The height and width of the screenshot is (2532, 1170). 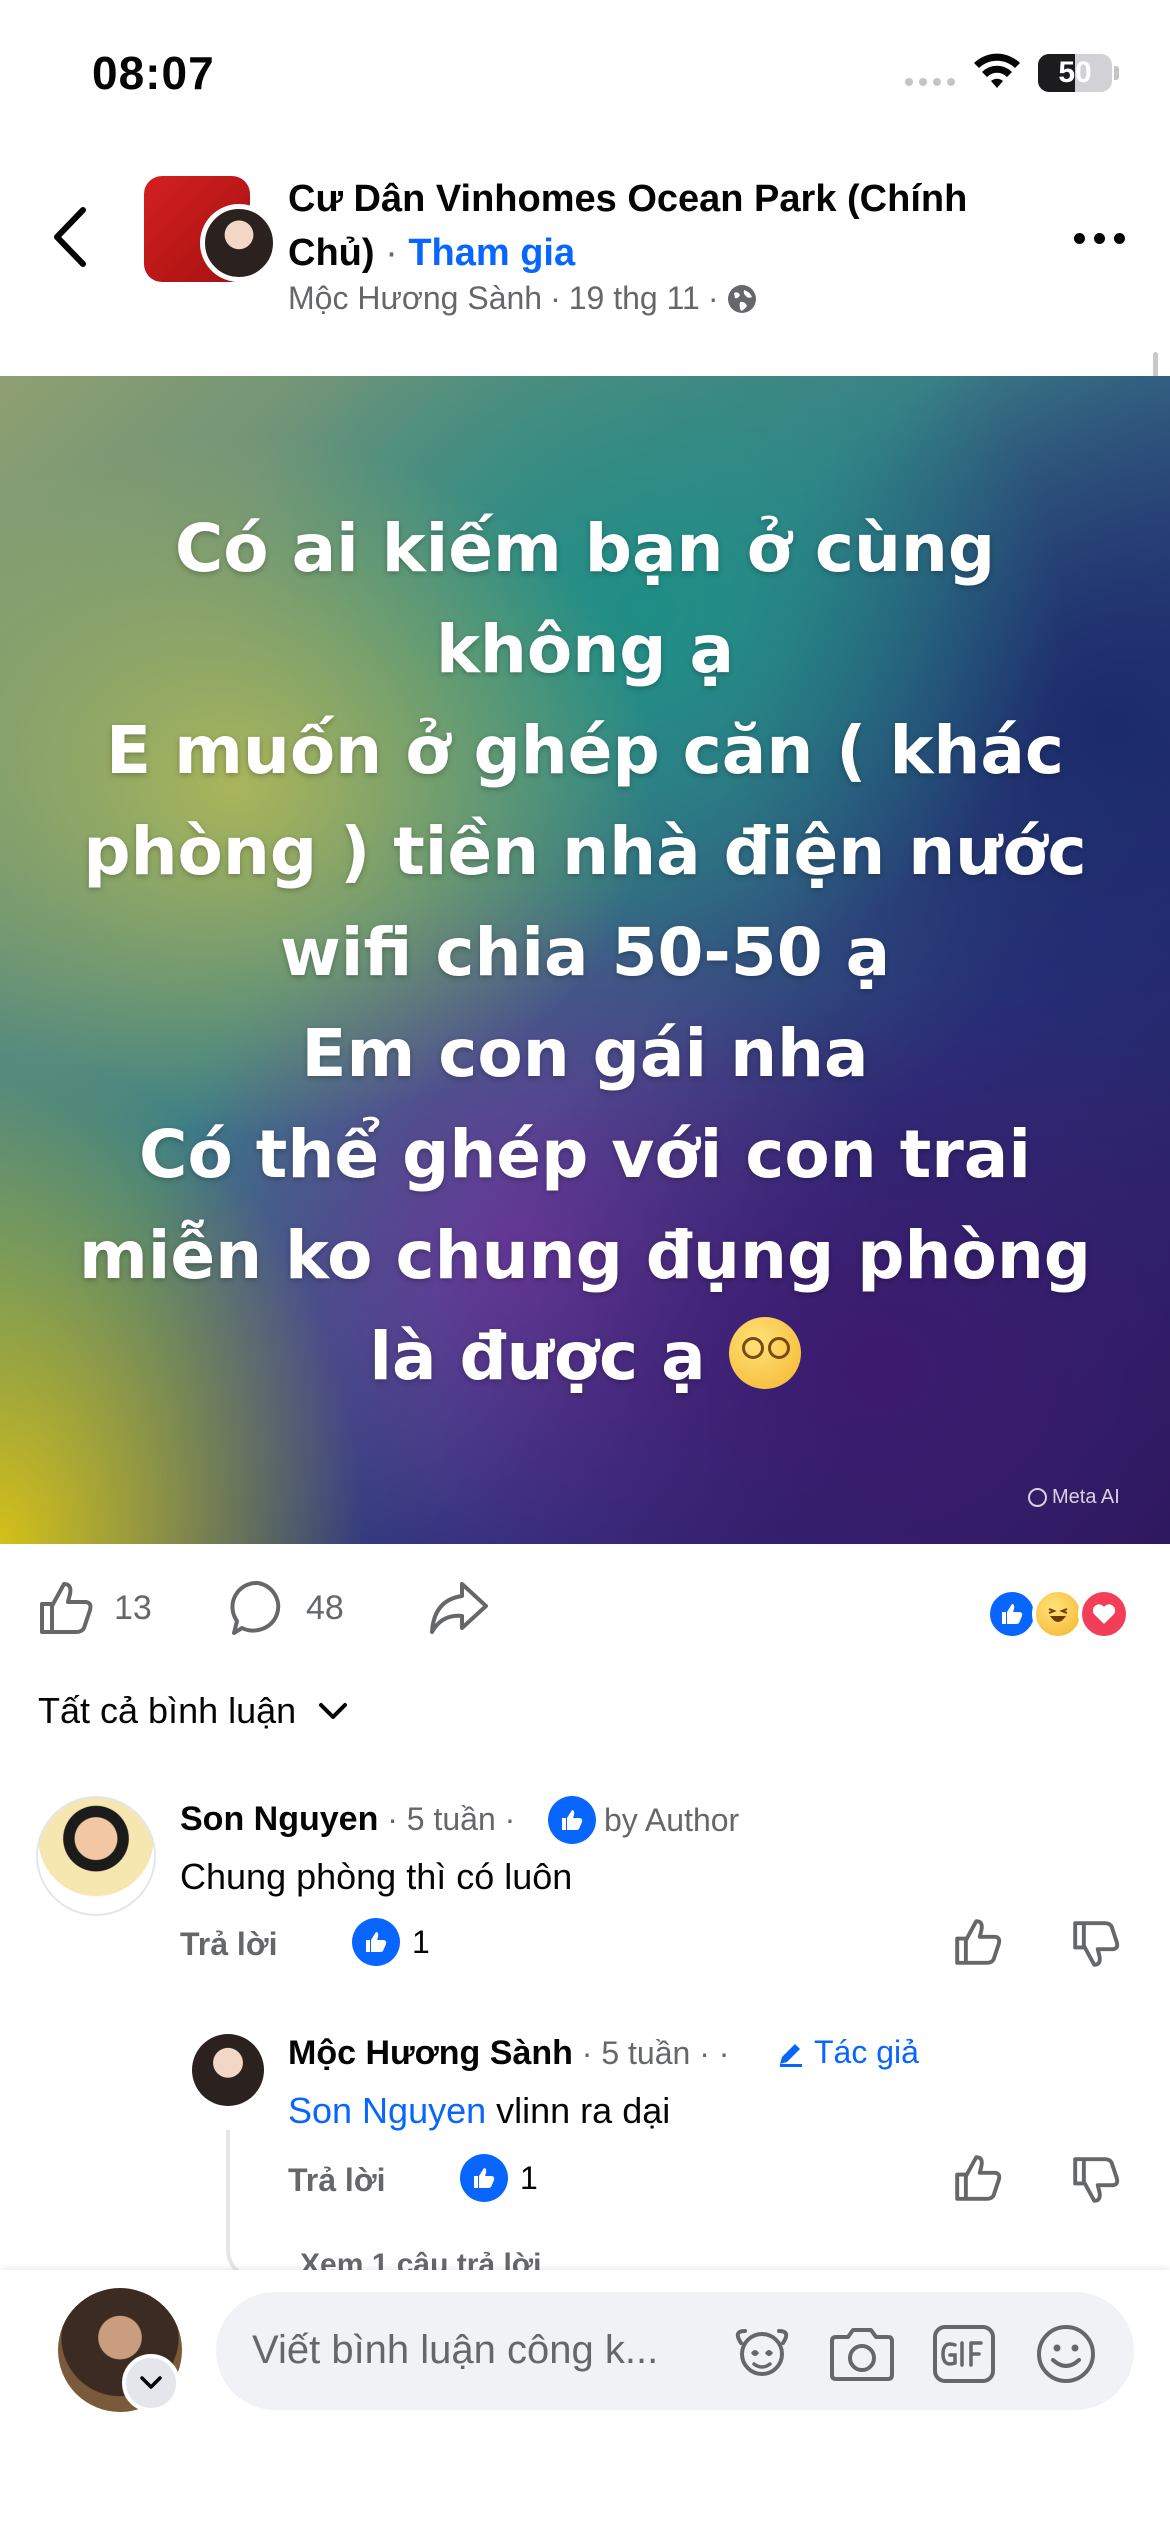 I want to click on thread-line, so click(x=248, y=2205).